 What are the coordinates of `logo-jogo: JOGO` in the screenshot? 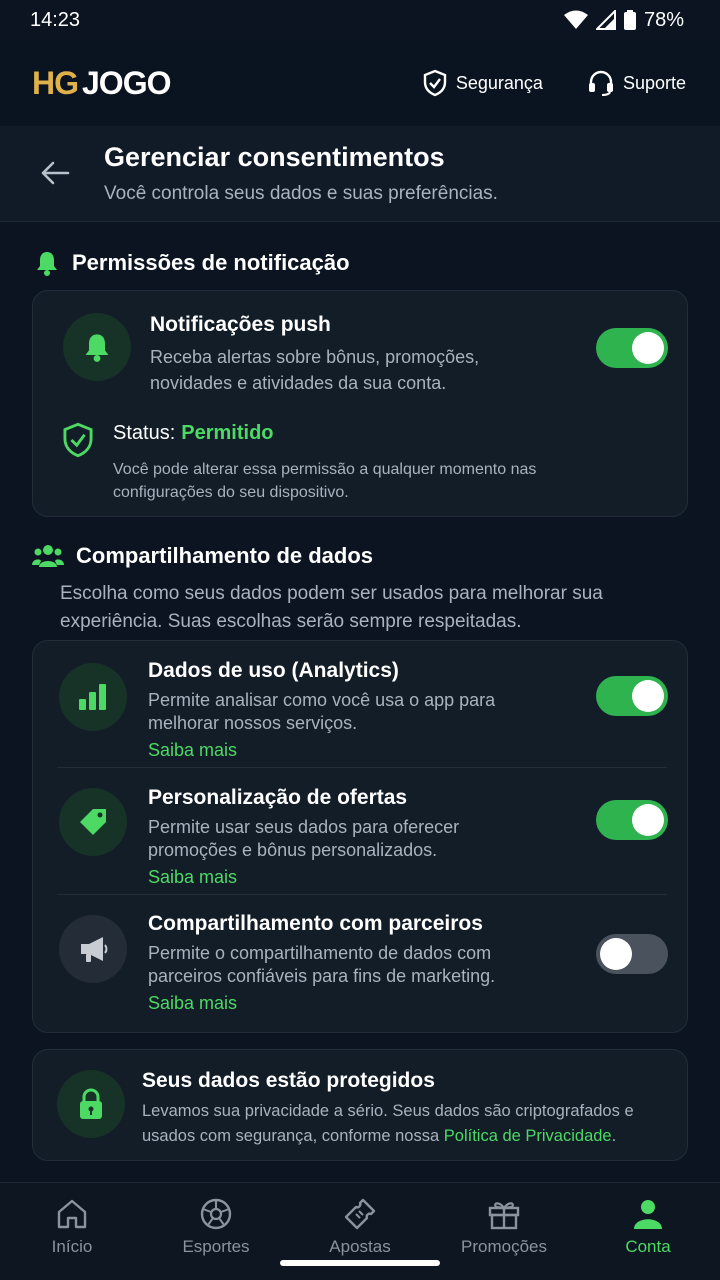 It's located at (126, 82).